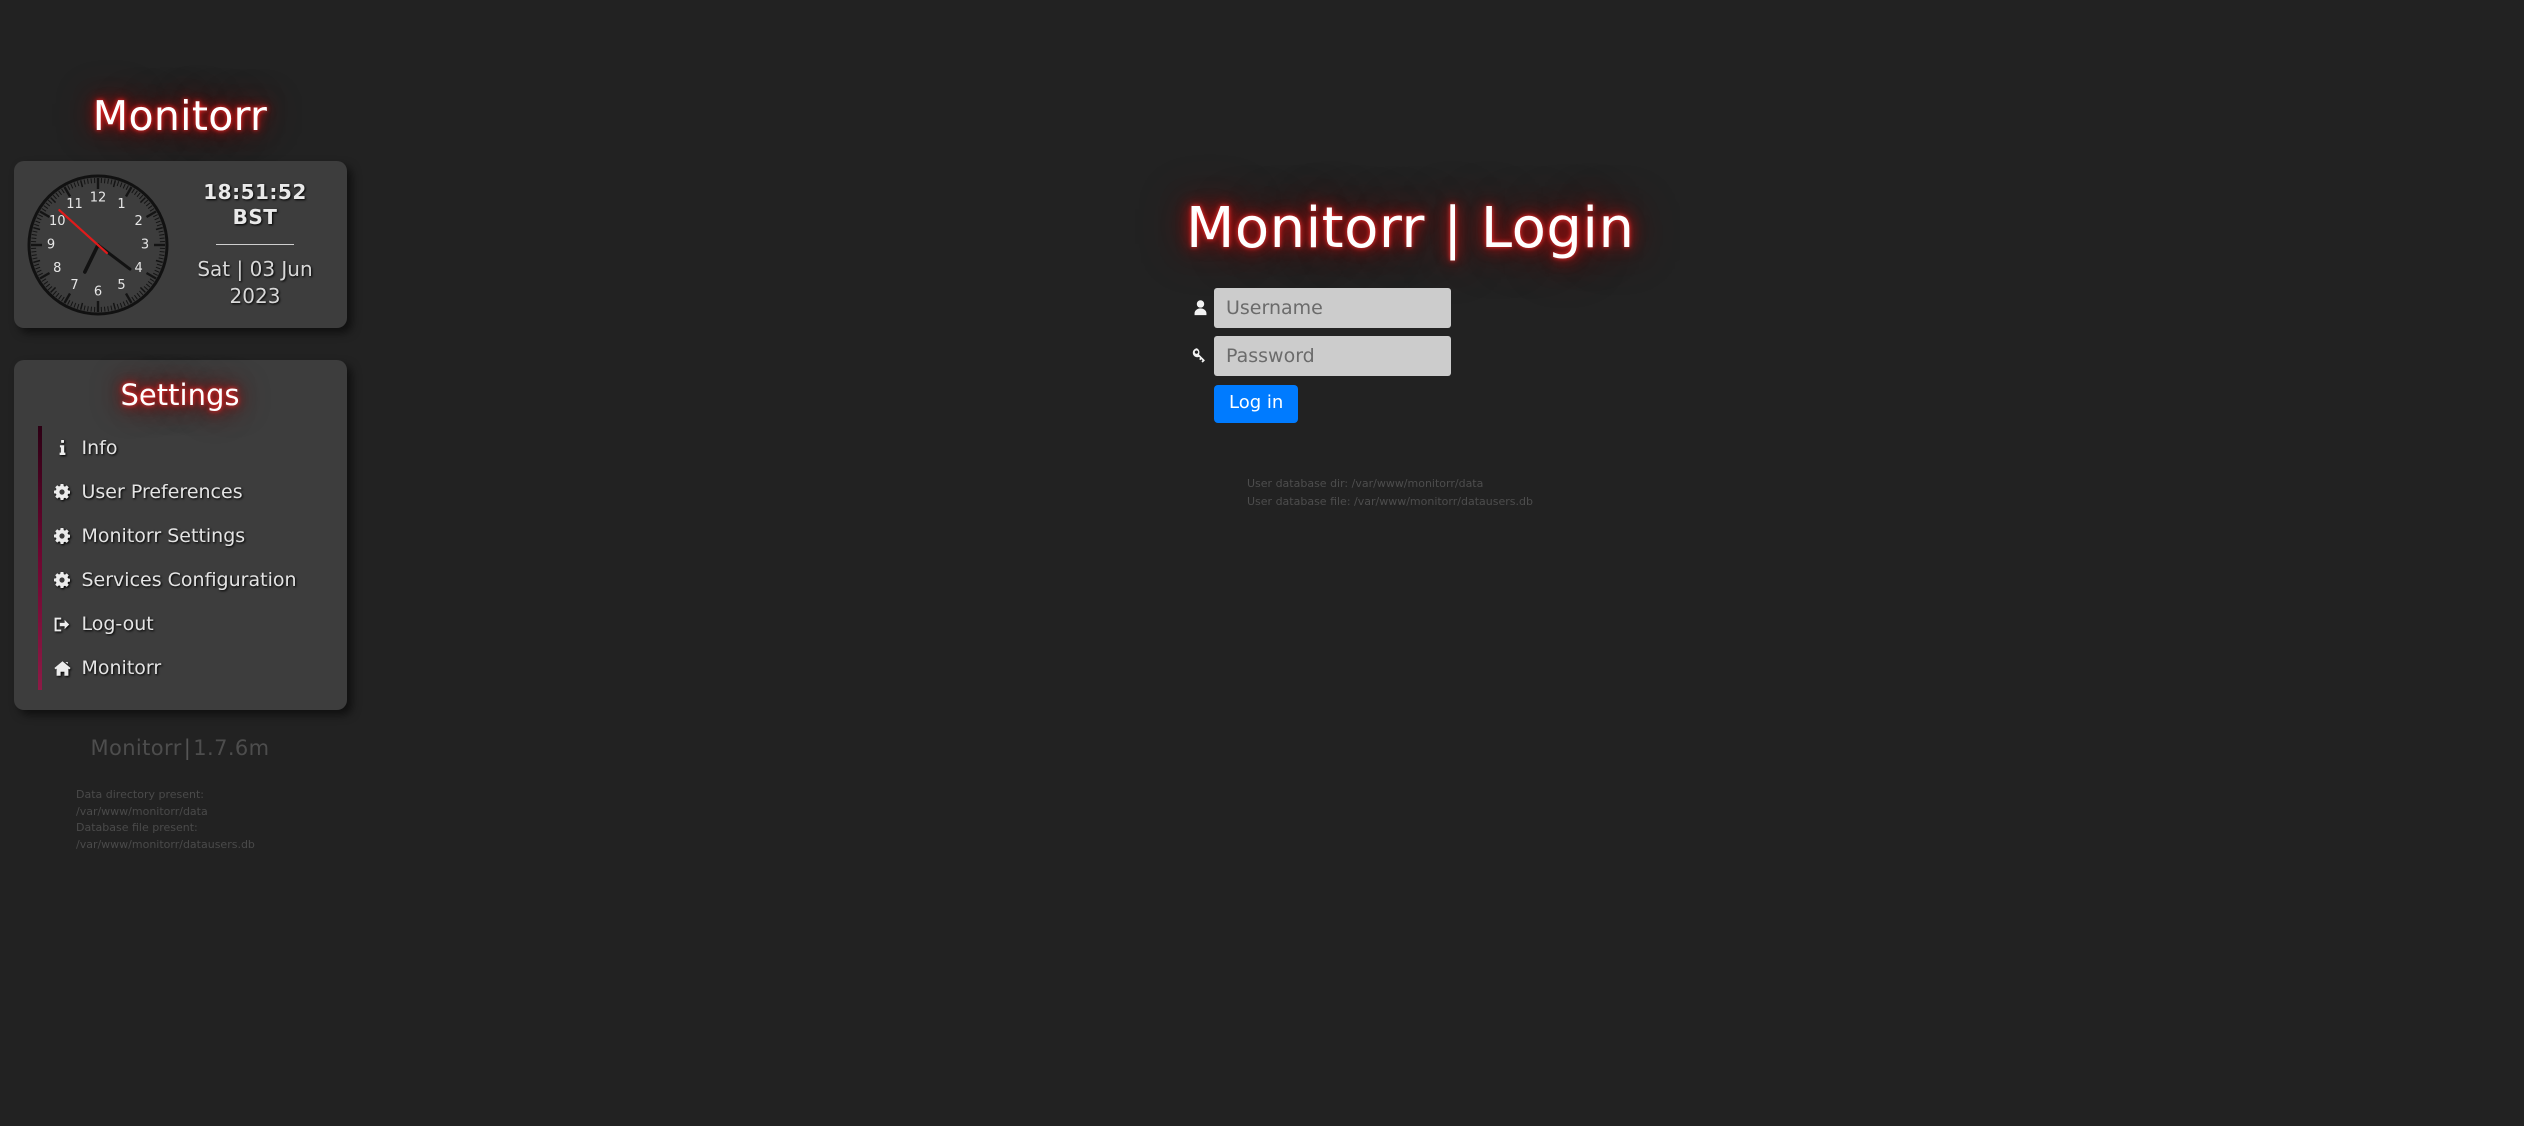 This screenshot has height=1126, width=2524. Describe the element at coordinates (255, 191) in the screenshot. I see `clock-time: 18:51:52` at that location.